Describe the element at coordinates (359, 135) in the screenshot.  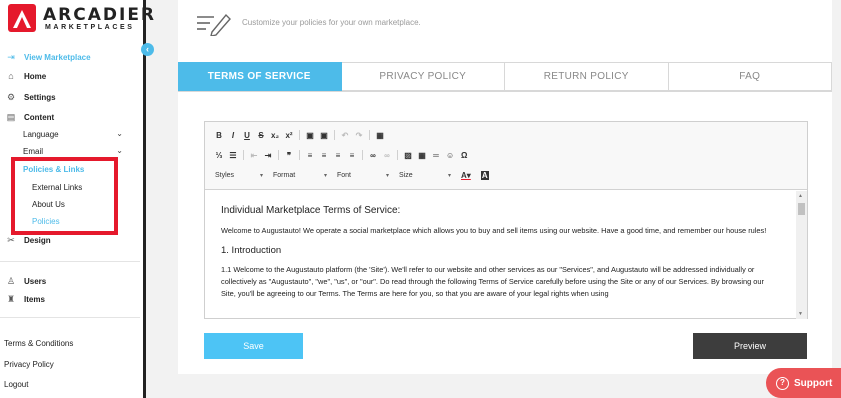
I see `redo-icon: ↷` at that location.